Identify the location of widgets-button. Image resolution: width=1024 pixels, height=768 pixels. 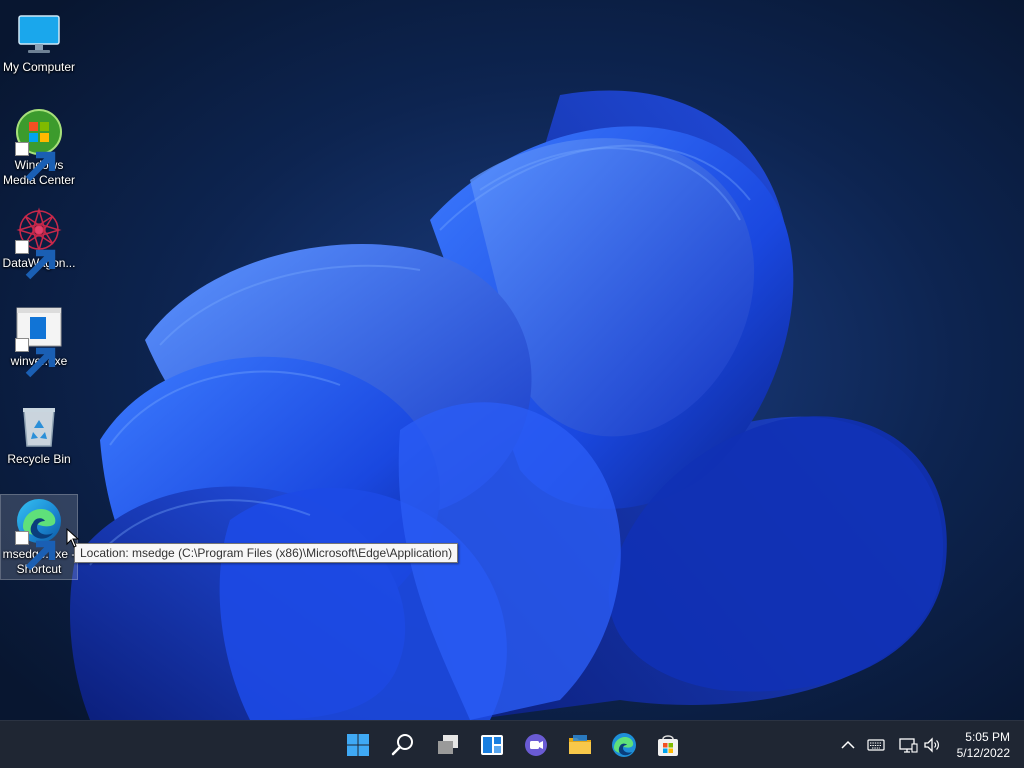
(492, 745).